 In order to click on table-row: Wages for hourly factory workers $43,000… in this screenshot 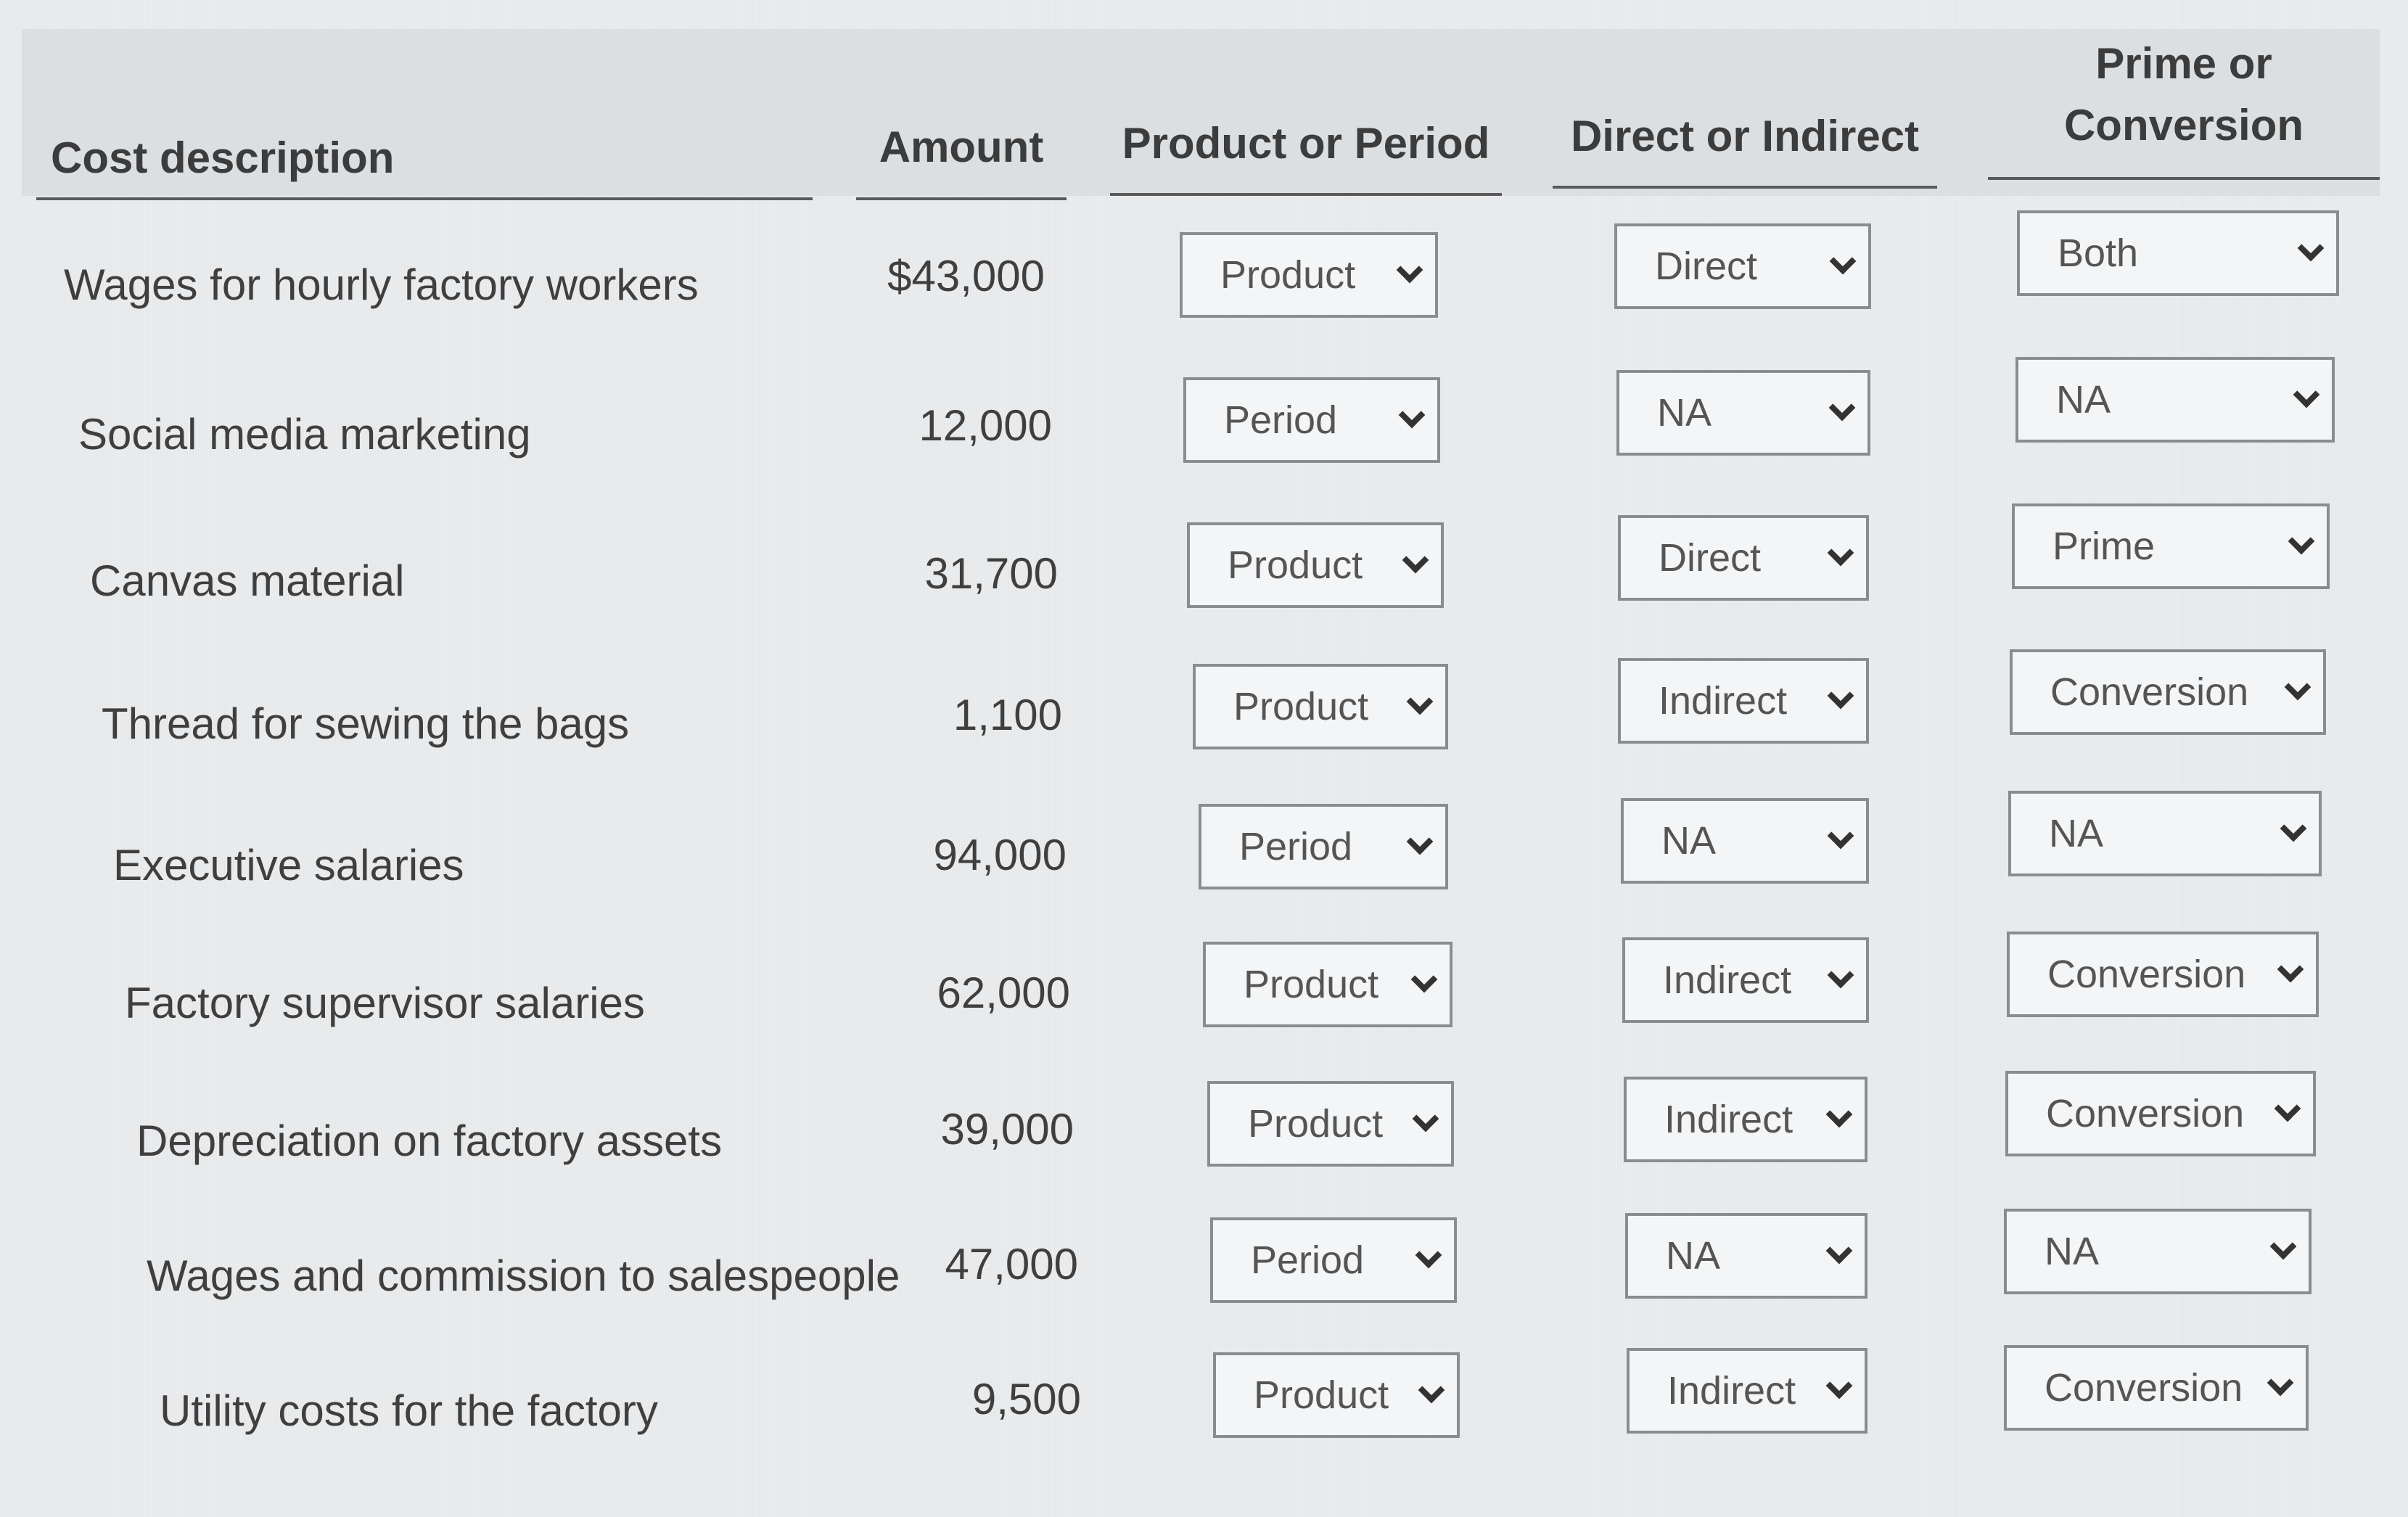, I will do `click(1204, 290)`.